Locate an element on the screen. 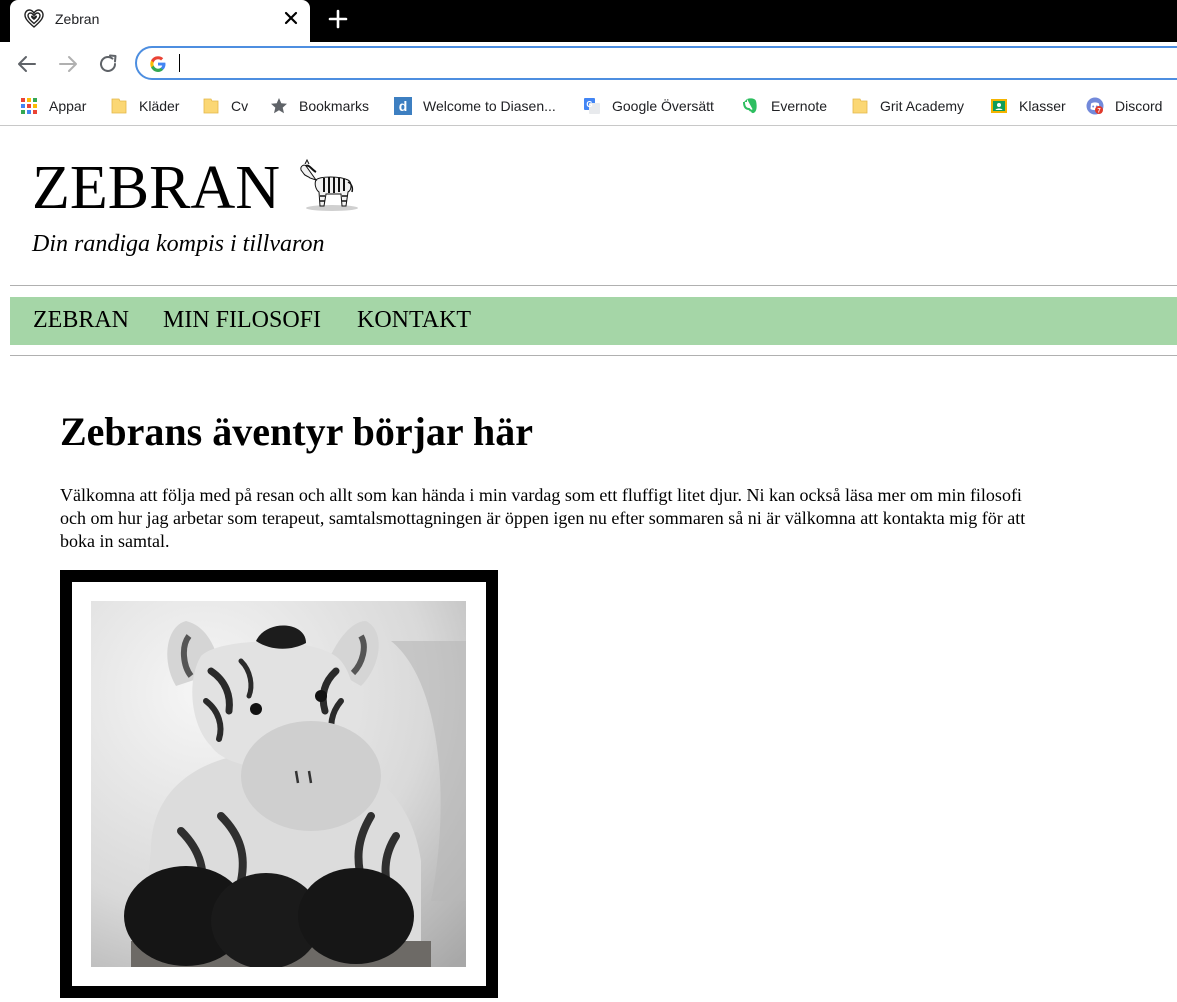  spiral-heart-favicon-icon is located at coordinates (34, 18).